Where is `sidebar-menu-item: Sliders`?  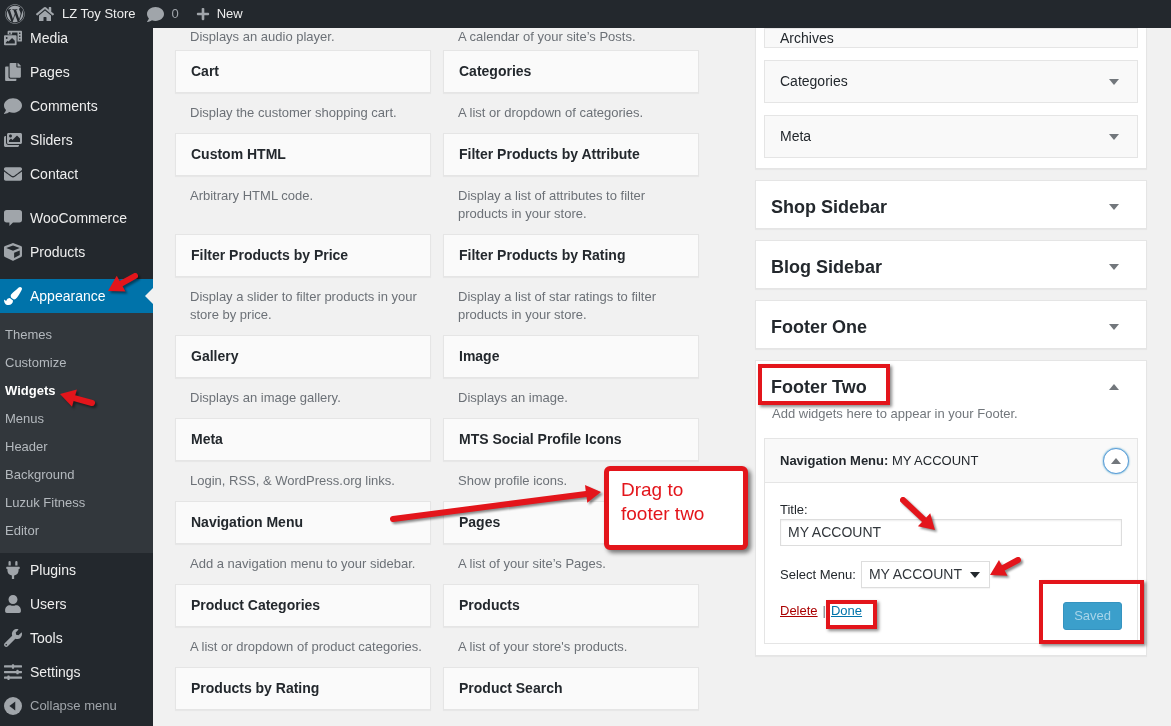 sidebar-menu-item: Sliders is located at coordinates (76, 140).